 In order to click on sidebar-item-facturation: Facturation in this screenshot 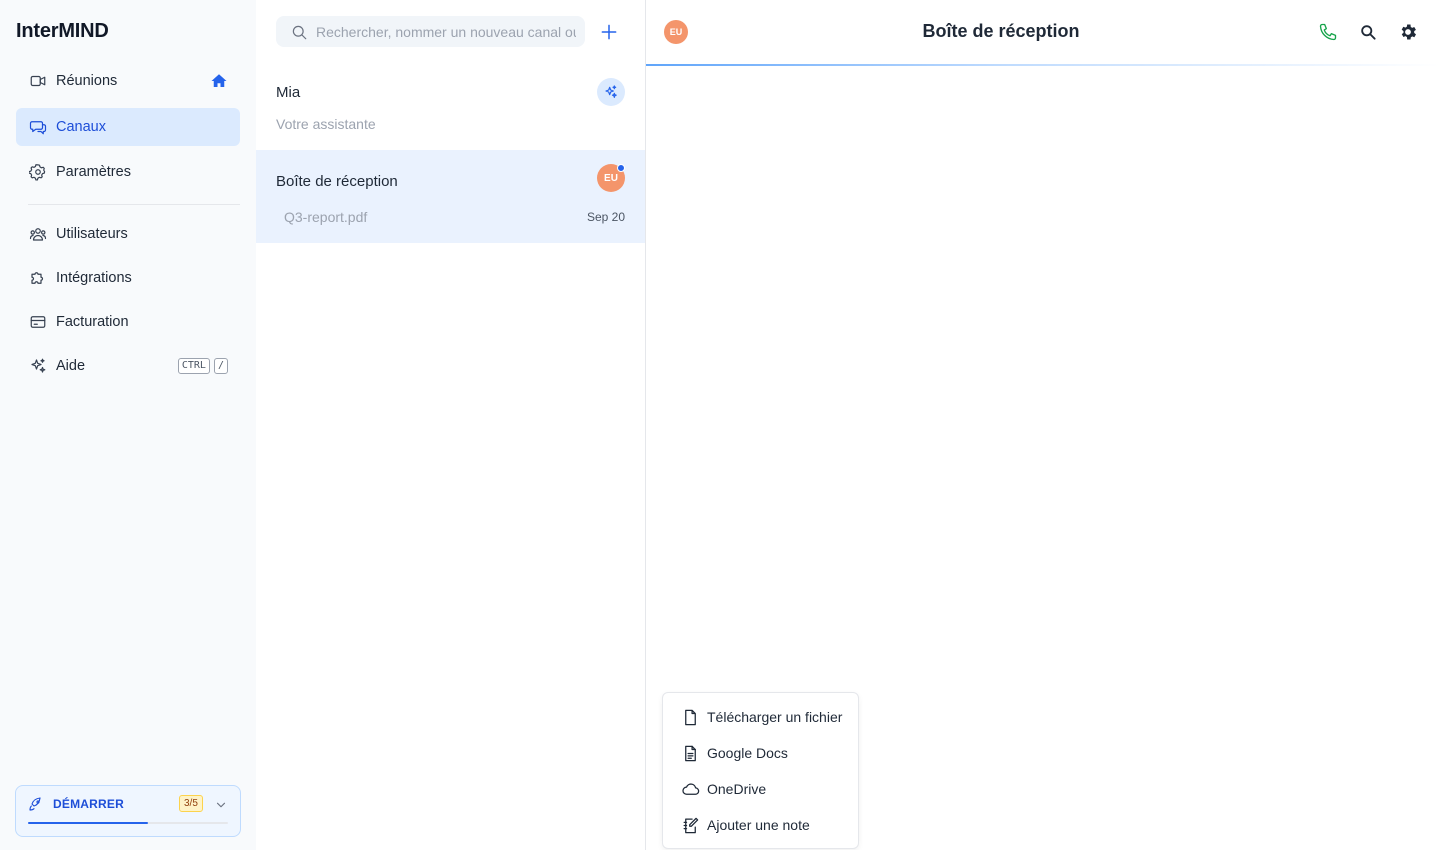, I will do `click(128, 322)`.